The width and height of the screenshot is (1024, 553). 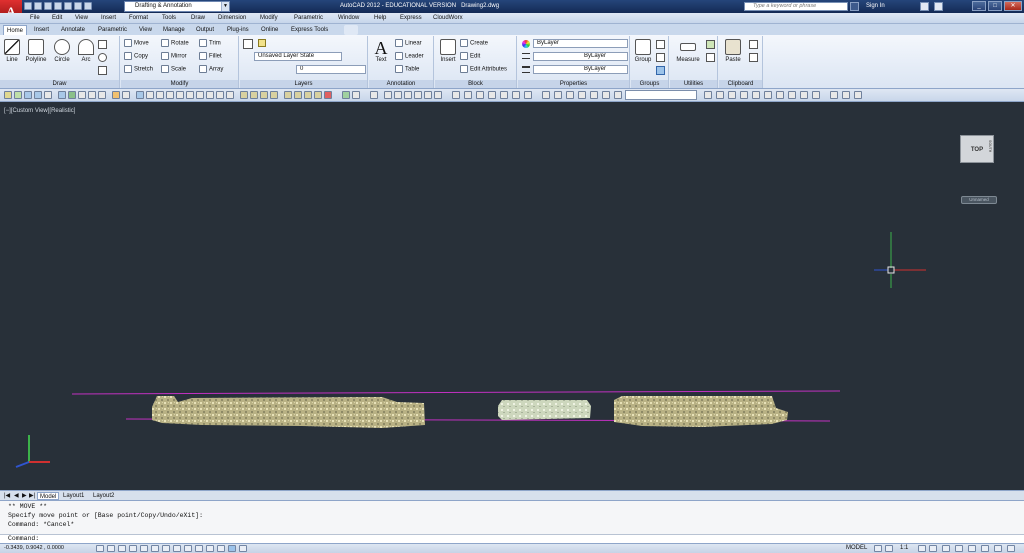 What do you see at coordinates (688, 51) in the screenshot?
I see `measure-button: Measure` at bounding box center [688, 51].